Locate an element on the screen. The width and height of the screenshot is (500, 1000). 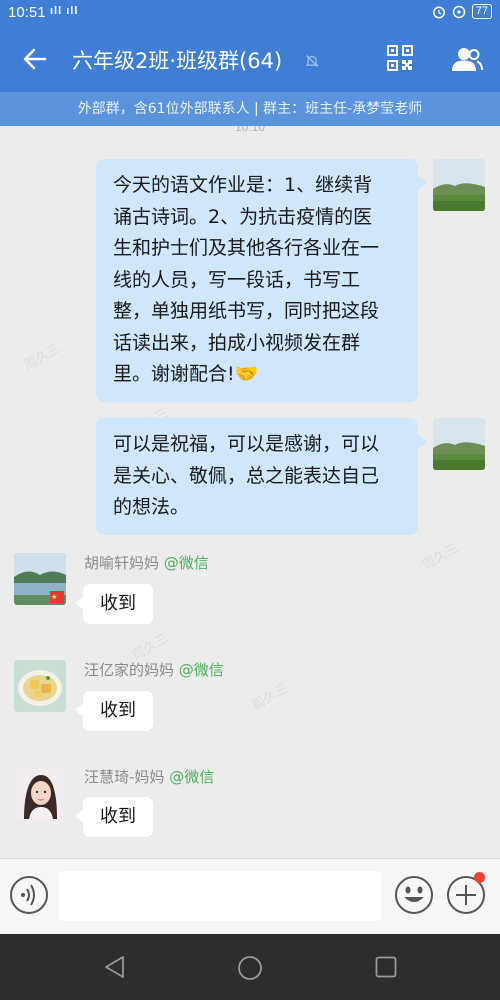
mute-icon is located at coordinates (312, 61).